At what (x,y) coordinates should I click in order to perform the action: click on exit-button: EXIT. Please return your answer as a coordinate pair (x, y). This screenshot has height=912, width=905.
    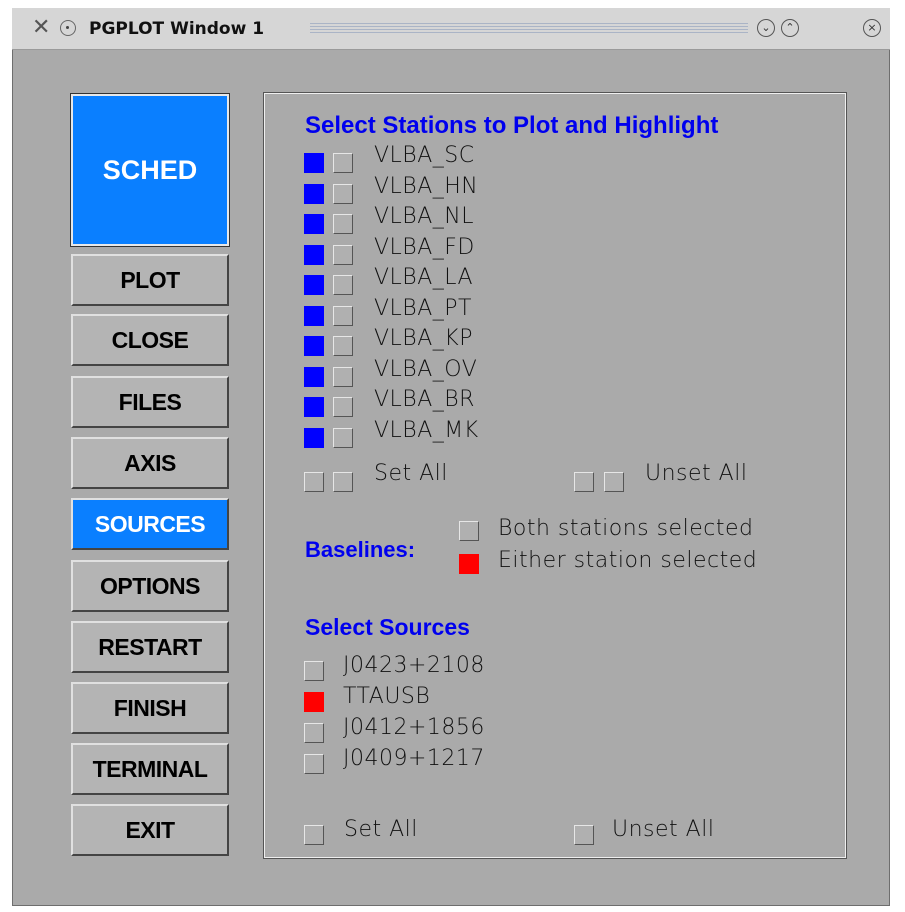
    Looking at the image, I should click on (150, 830).